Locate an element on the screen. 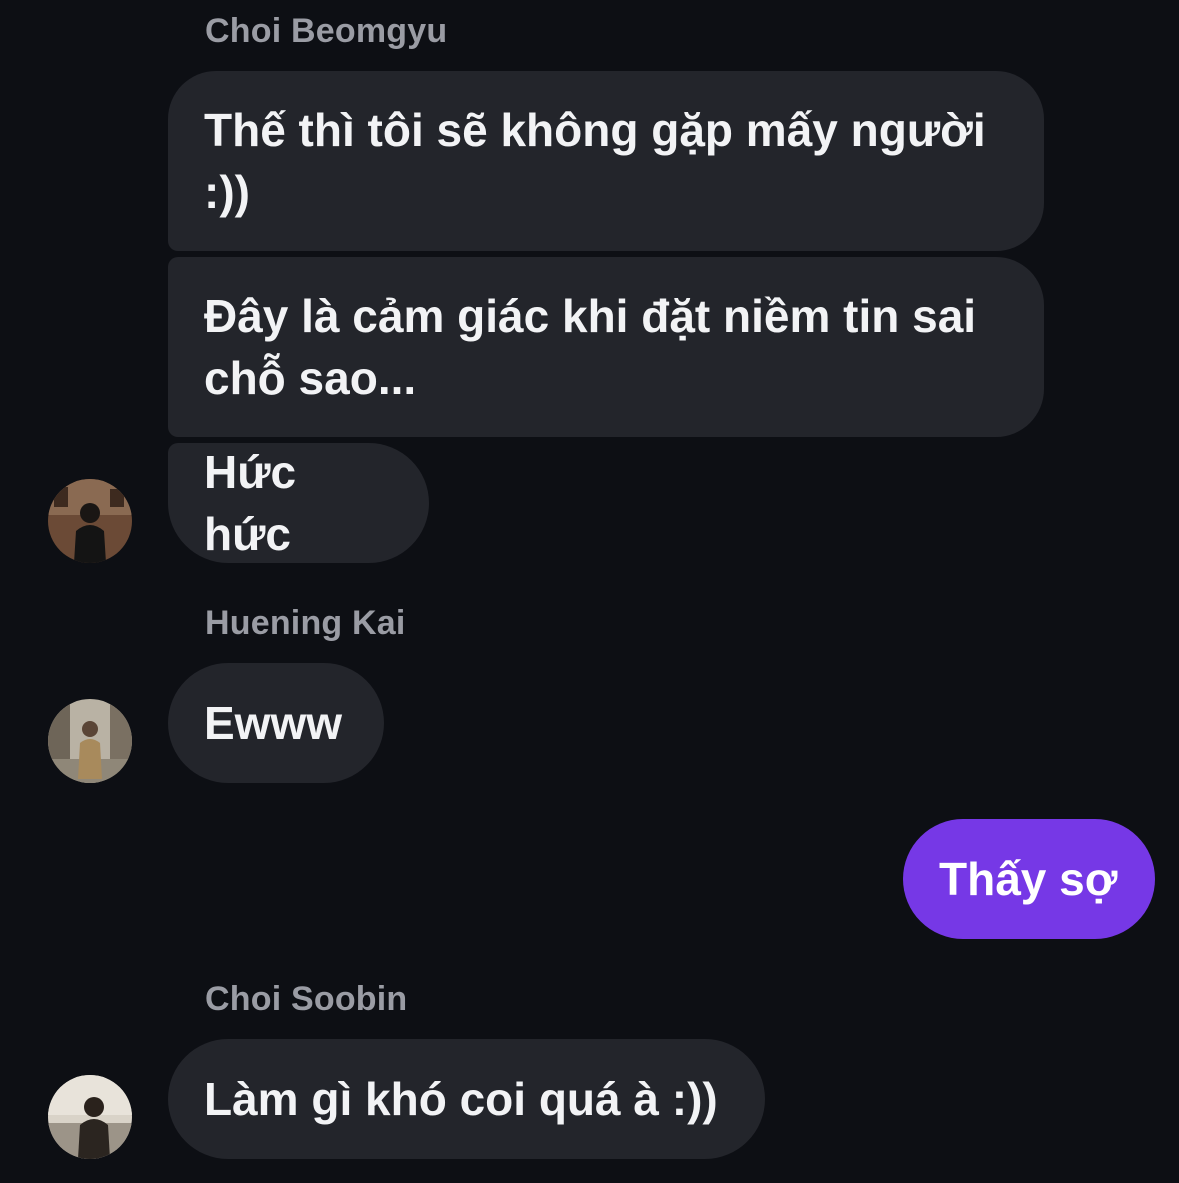 The width and height of the screenshot is (1179, 1183). outgoing-message-bubble: Thấy sợ is located at coordinates (1029, 879).